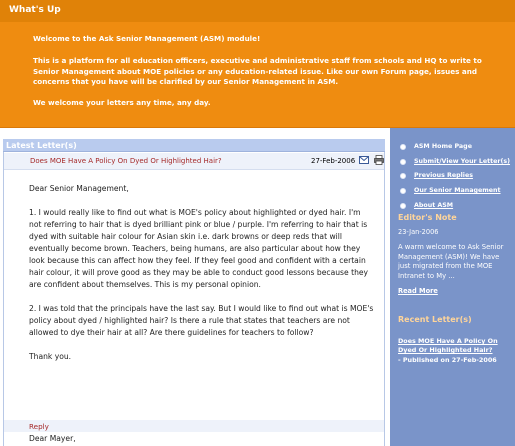 This screenshot has width=515, height=446. Describe the element at coordinates (257, 11) in the screenshot. I see `banner-title-bar: What's Up` at that location.